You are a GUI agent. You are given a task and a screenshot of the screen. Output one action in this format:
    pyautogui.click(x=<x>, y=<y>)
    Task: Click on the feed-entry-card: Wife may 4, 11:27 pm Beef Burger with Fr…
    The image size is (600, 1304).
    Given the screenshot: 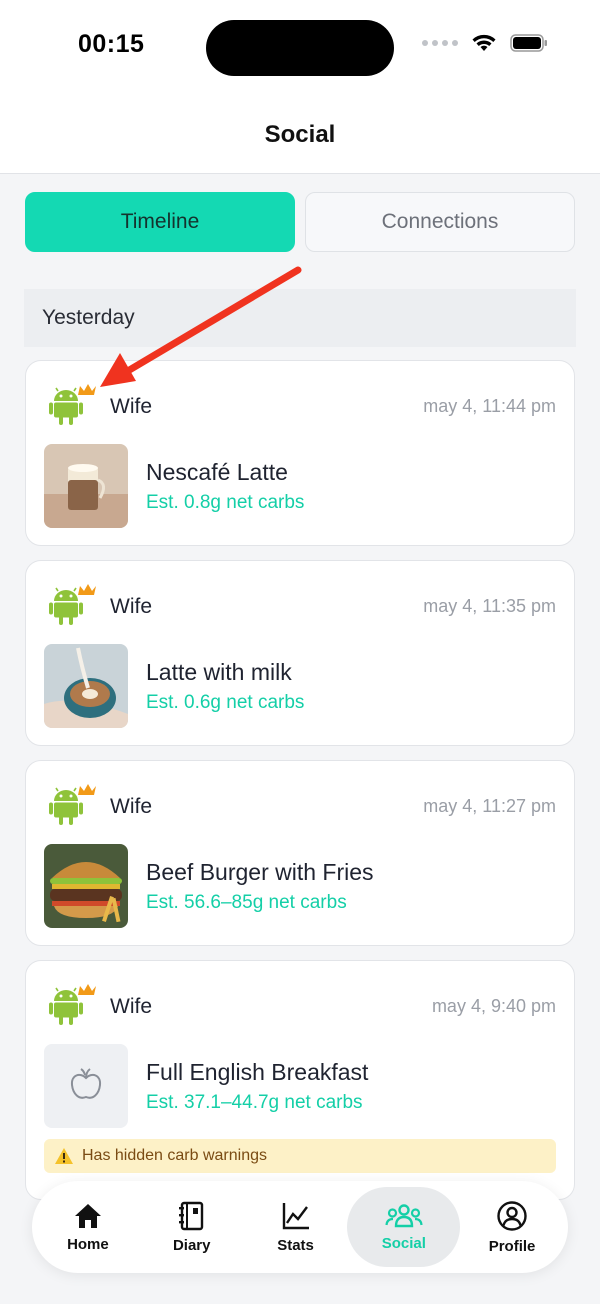 What is the action you would take?
    pyautogui.click(x=300, y=853)
    